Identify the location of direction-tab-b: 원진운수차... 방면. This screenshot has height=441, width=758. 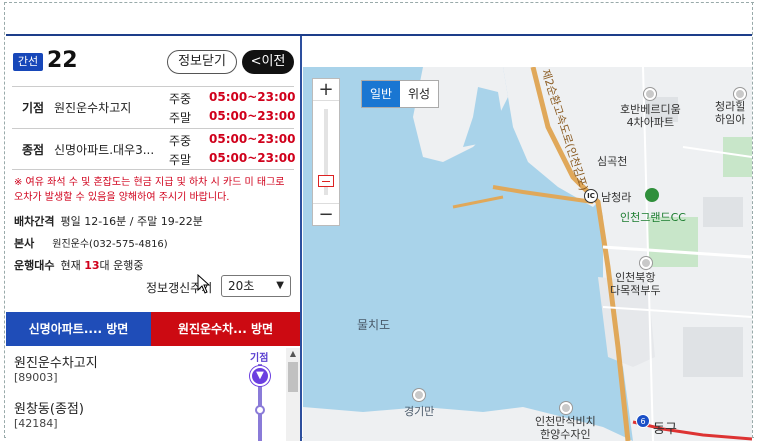
(225, 329).